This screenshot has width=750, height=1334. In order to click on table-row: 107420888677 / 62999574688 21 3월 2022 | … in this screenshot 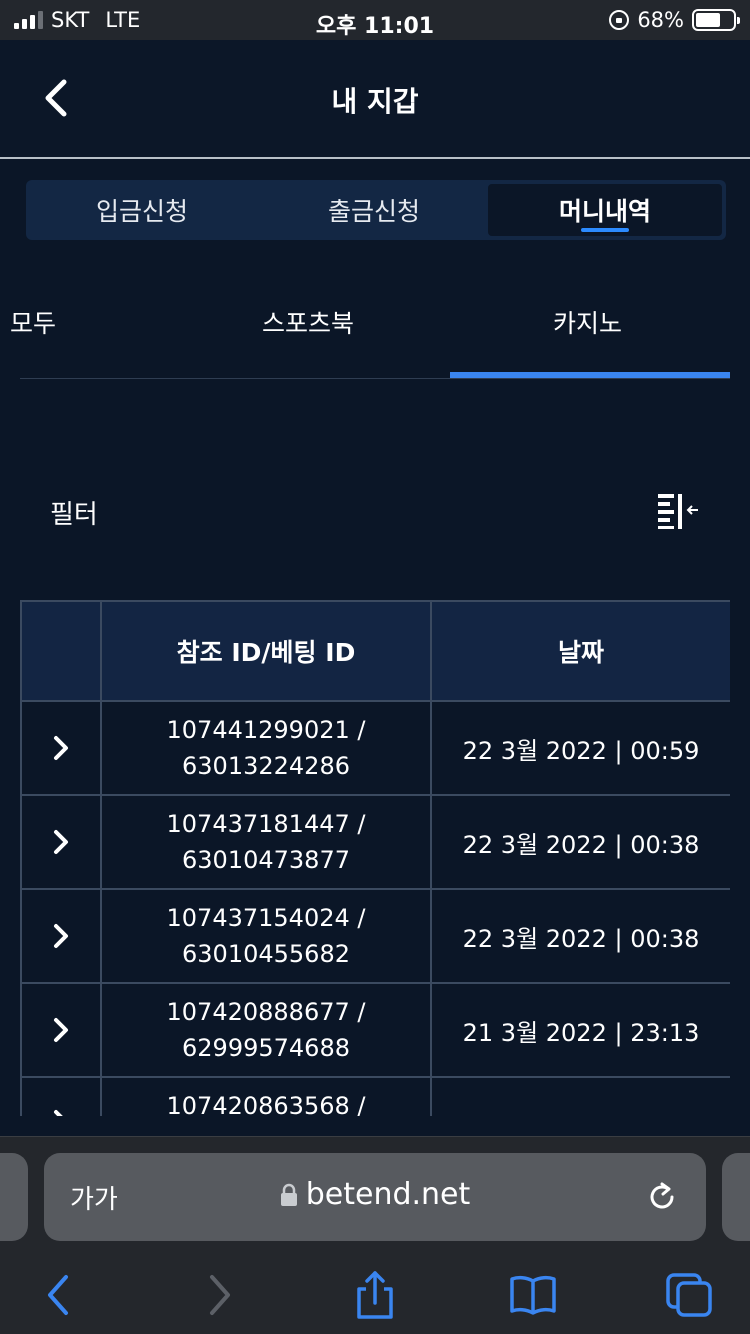, I will do `click(375, 1030)`.